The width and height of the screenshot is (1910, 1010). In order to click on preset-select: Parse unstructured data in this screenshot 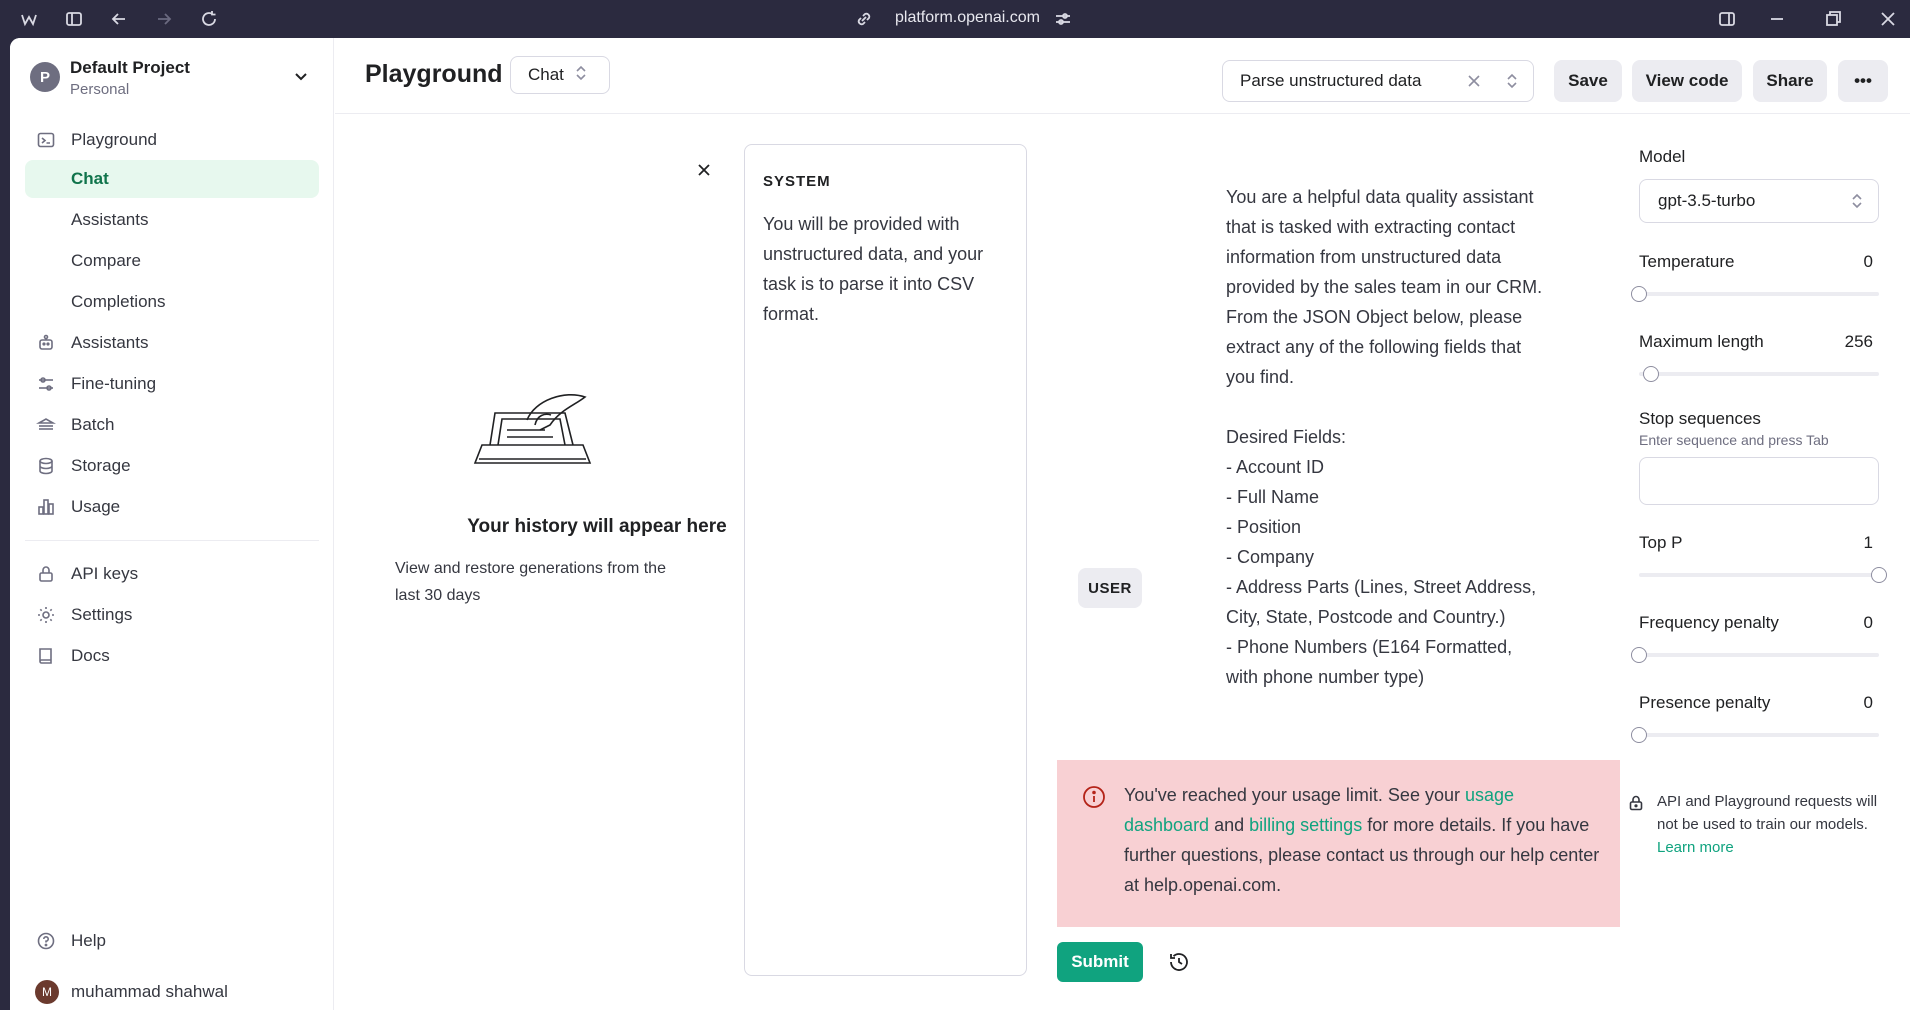, I will do `click(1378, 81)`.